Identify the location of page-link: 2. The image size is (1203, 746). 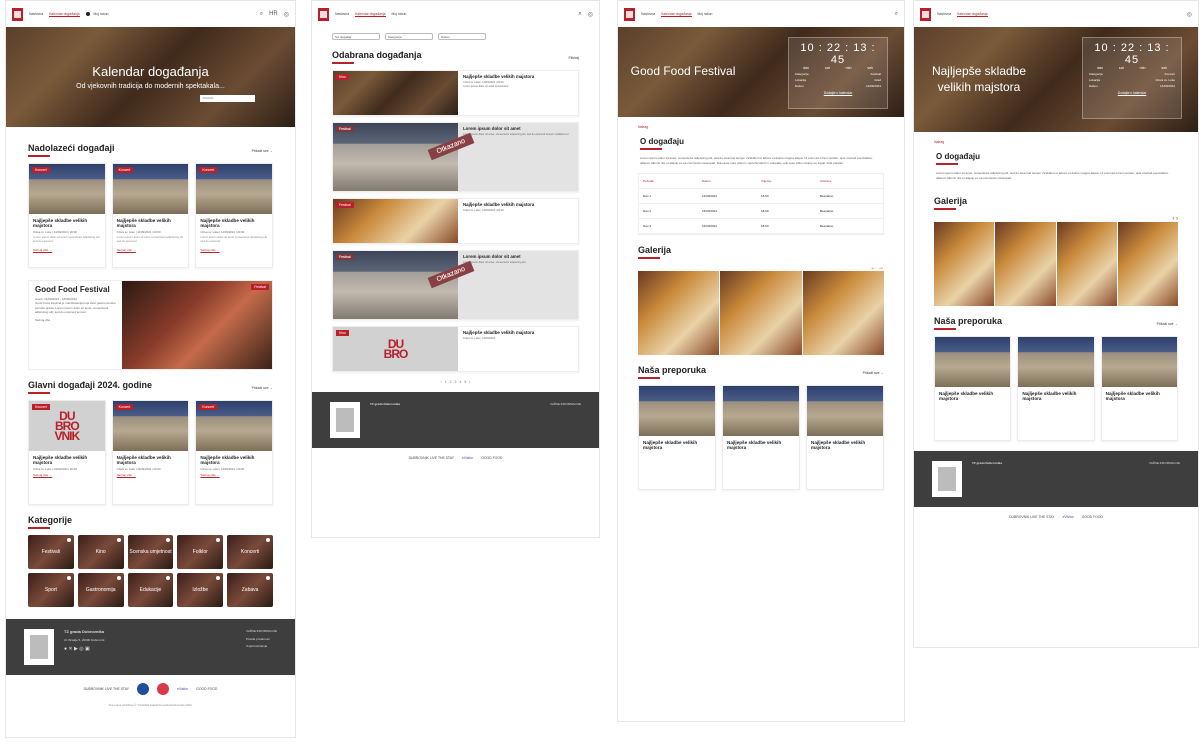
(451, 382).